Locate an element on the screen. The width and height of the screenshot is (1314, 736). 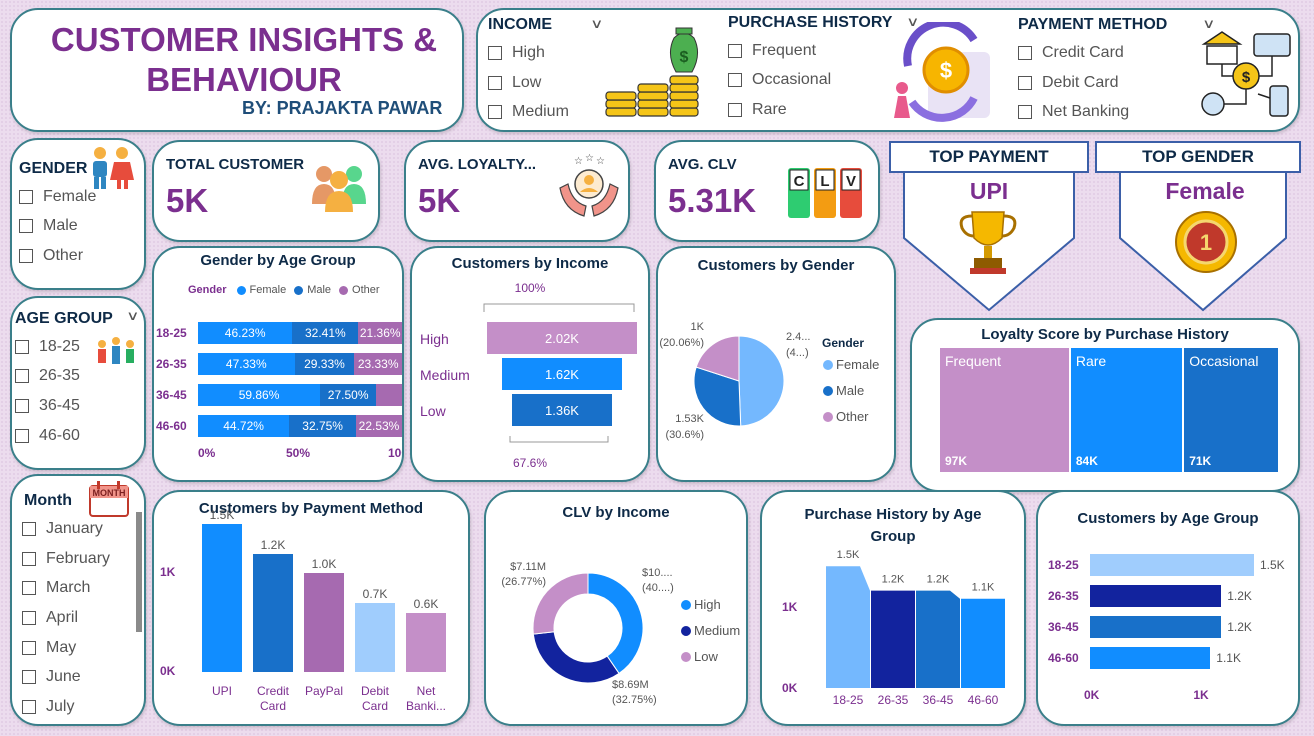
x-tick-label: Debit Card is located at coordinates (374, 698).